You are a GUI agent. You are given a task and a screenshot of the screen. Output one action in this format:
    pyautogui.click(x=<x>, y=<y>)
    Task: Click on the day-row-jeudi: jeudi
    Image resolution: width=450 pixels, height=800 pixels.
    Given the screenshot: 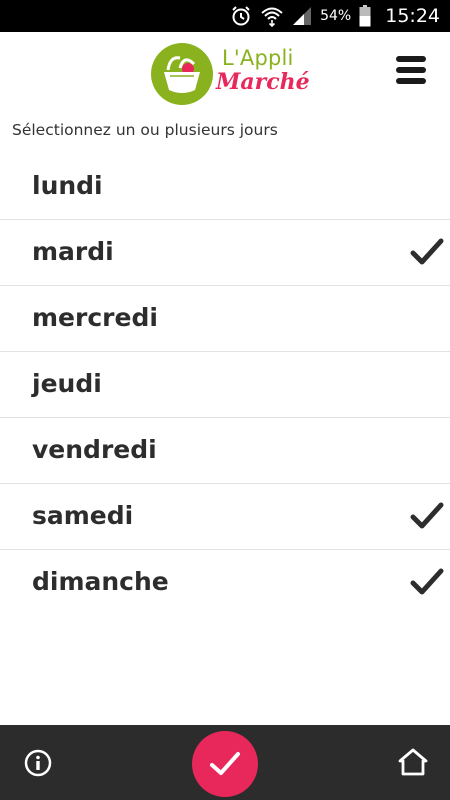 What is the action you would take?
    pyautogui.click(x=225, y=385)
    